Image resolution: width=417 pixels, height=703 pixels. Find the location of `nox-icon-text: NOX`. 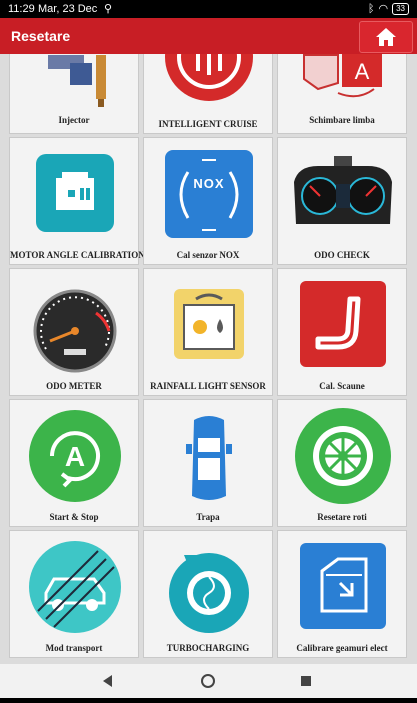

nox-icon-text: NOX is located at coordinates (208, 183).